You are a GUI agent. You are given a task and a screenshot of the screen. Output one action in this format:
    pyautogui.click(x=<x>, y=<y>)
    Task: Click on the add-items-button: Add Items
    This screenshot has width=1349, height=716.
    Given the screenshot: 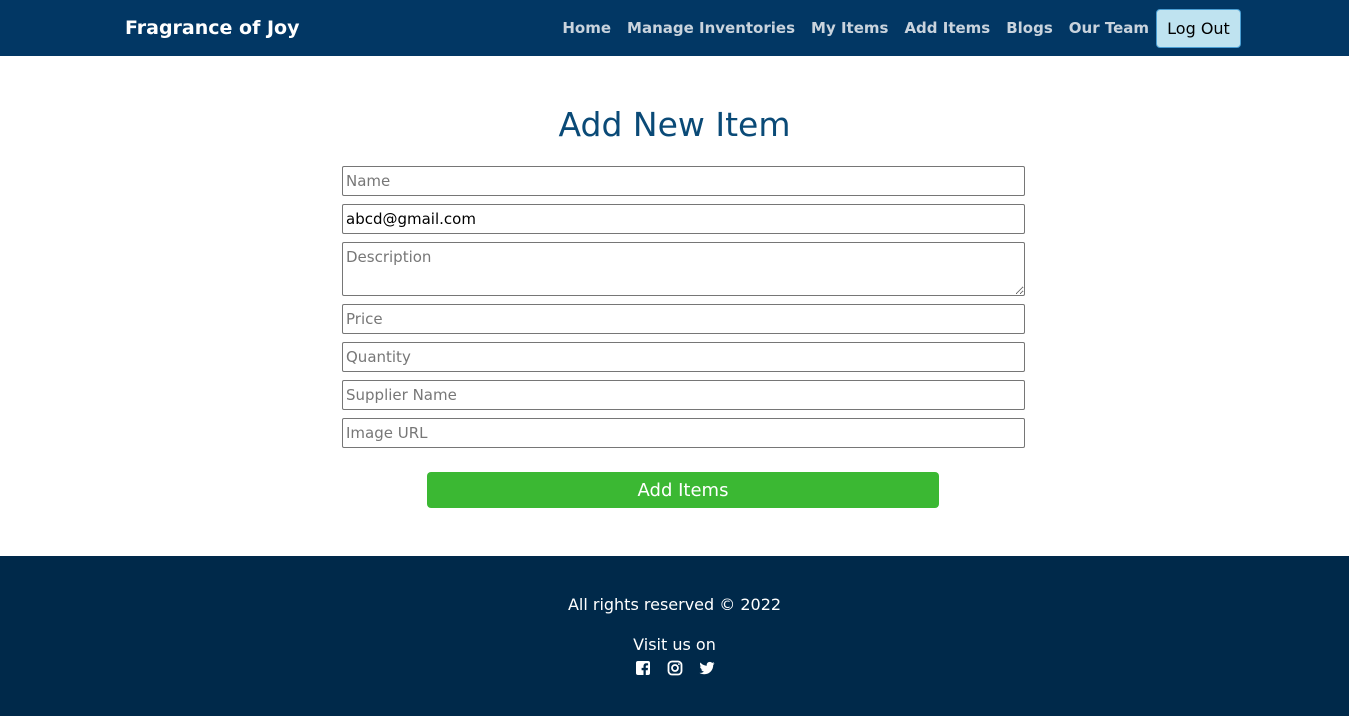 What is the action you would take?
    pyautogui.click(x=683, y=490)
    